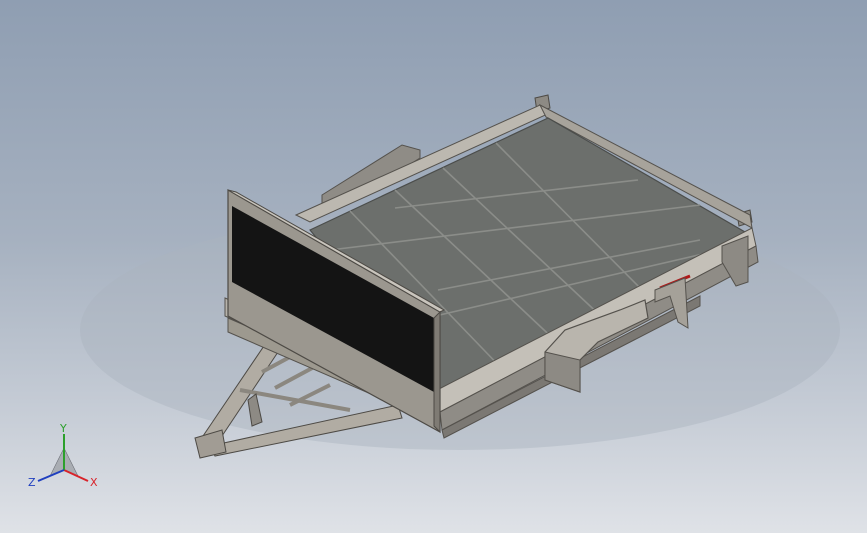 The width and height of the screenshot is (867, 533). I want to click on x-axis-label: X, so click(94, 482).